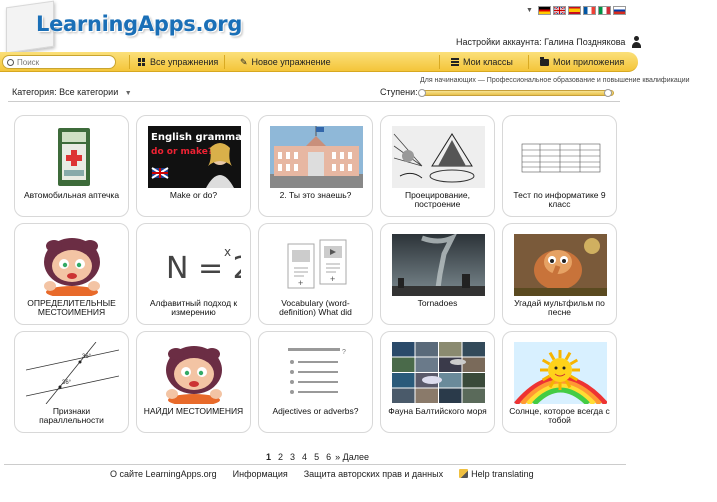 The height and width of the screenshot is (502, 717). What do you see at coordinates (291, 62) in the screenshot?
I see `new-exercise-label: Новое упражнение` at bounding box center [291, 62].